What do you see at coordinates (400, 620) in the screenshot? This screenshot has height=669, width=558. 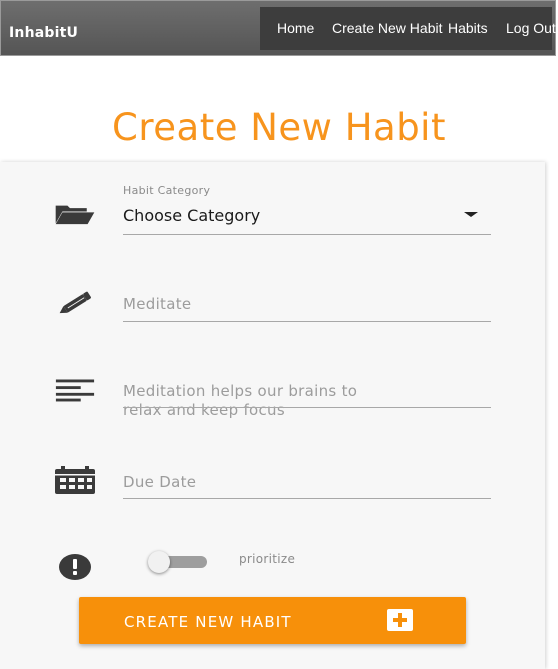 I see `plus-box-icon` at bounding box center [400, 620].